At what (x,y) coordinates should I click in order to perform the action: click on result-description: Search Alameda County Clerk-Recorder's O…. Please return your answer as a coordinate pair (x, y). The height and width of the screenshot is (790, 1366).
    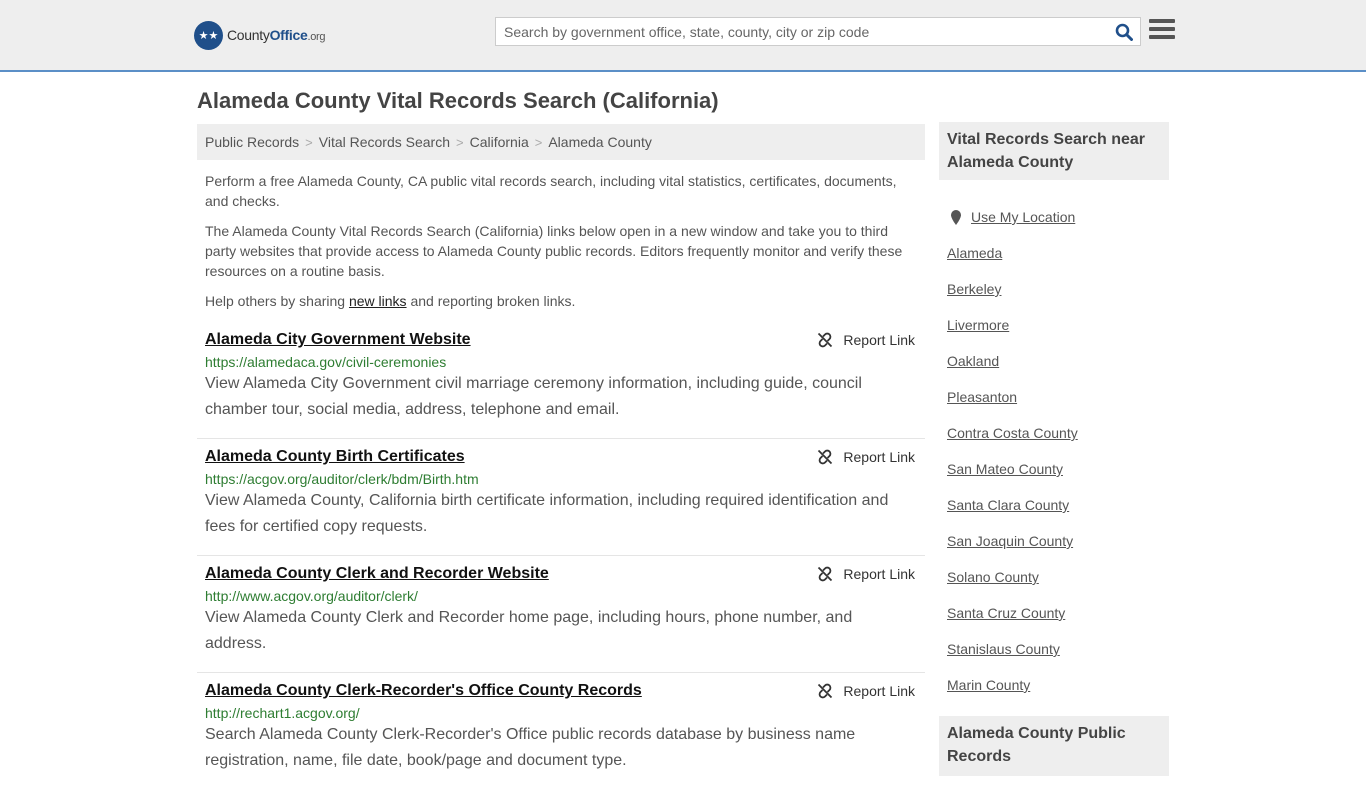
    Looking at the image, I should click on (530, 747).